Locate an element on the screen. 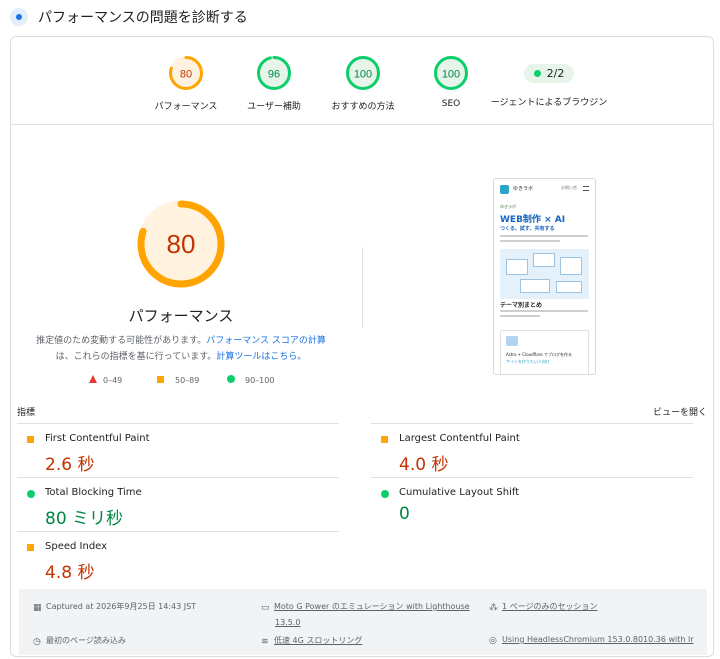 The width and height of the screenshot is (720, 659). session-info: ⁂ 1 ページのみのセッション is located at coordinates (543, 607).